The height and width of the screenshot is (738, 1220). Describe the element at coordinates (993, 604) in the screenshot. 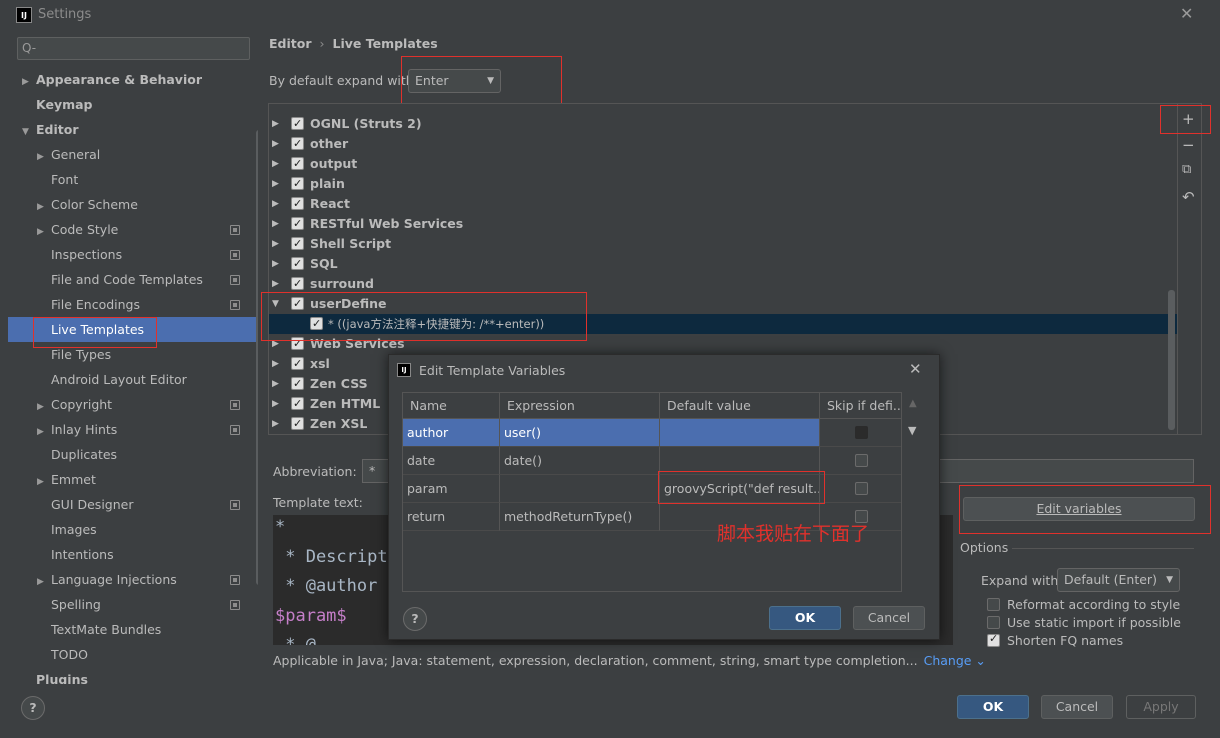

I see `reformat-checkbox` at that location.